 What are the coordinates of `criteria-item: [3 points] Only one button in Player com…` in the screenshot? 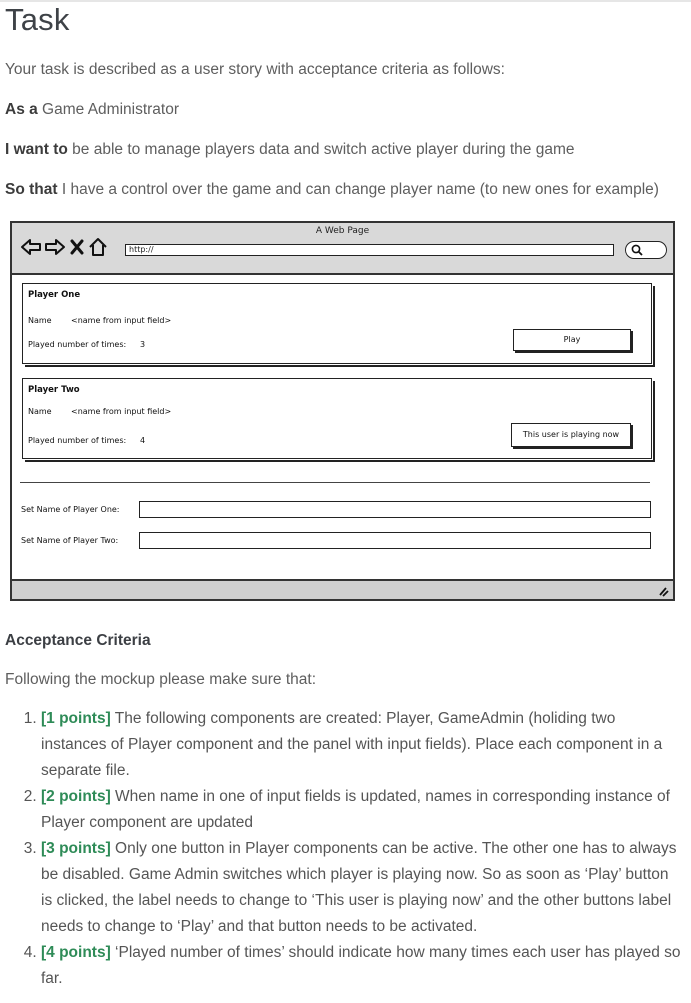 It's located at (361, 888).